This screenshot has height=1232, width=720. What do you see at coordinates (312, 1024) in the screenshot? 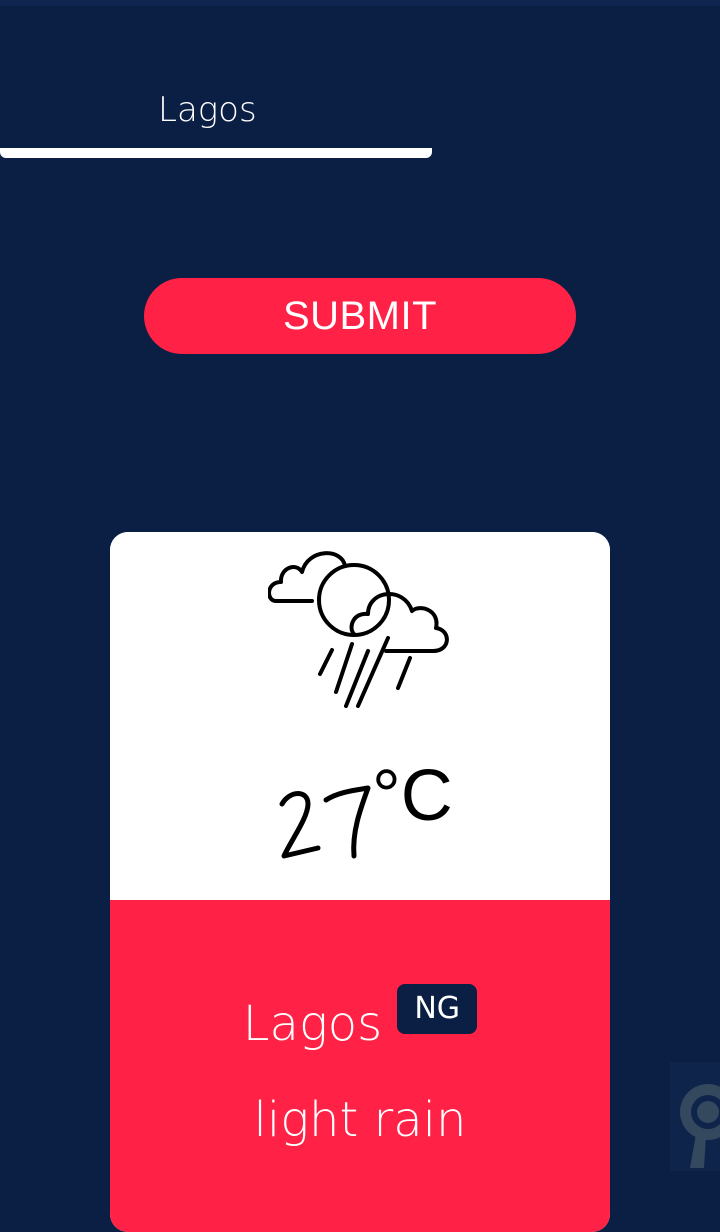
I see `city-name: Lagos` at bounding box center [312, 1024].